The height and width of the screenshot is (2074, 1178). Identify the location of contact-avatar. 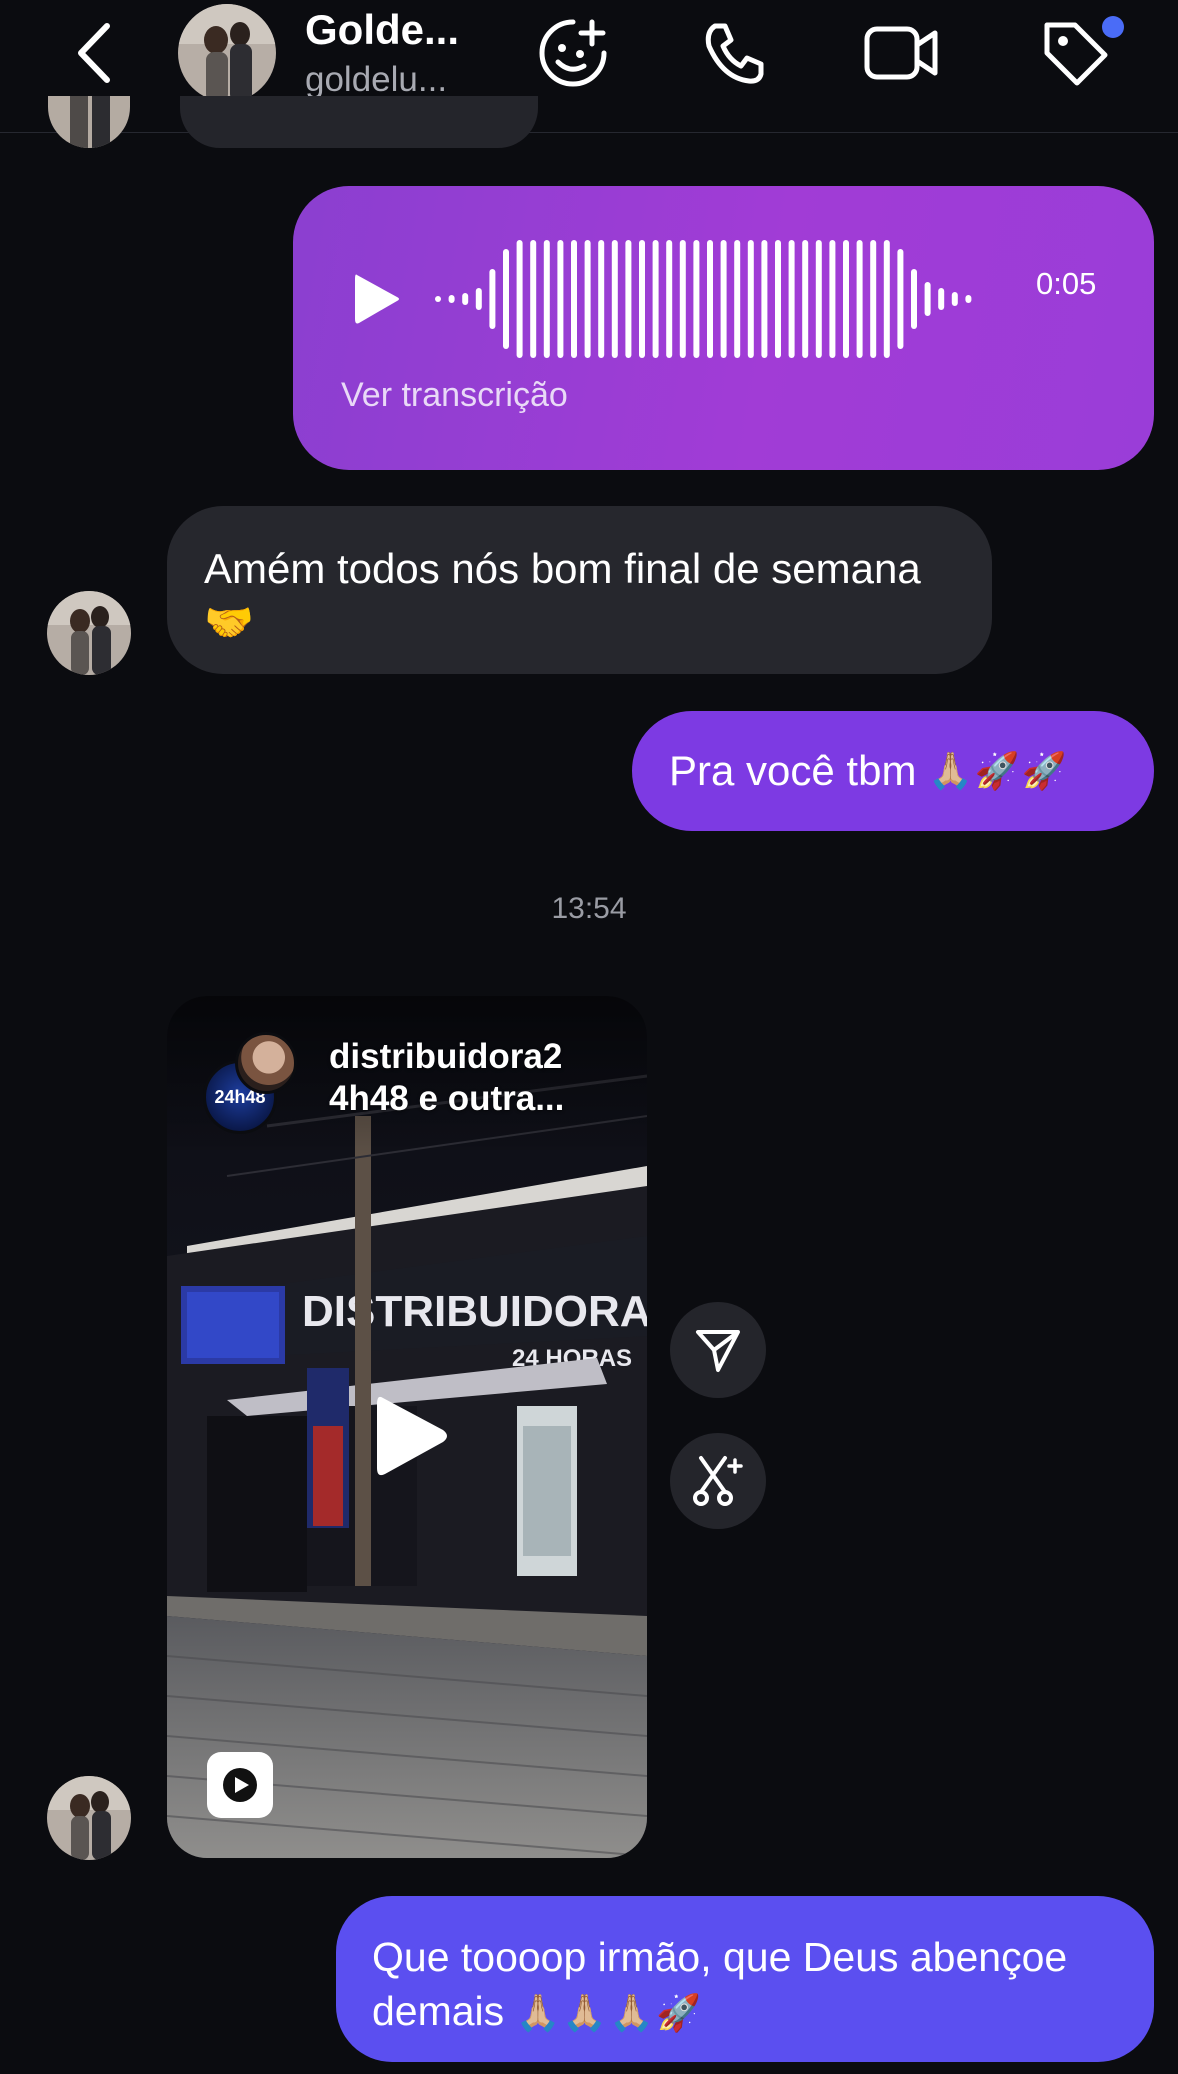
(227, 53).